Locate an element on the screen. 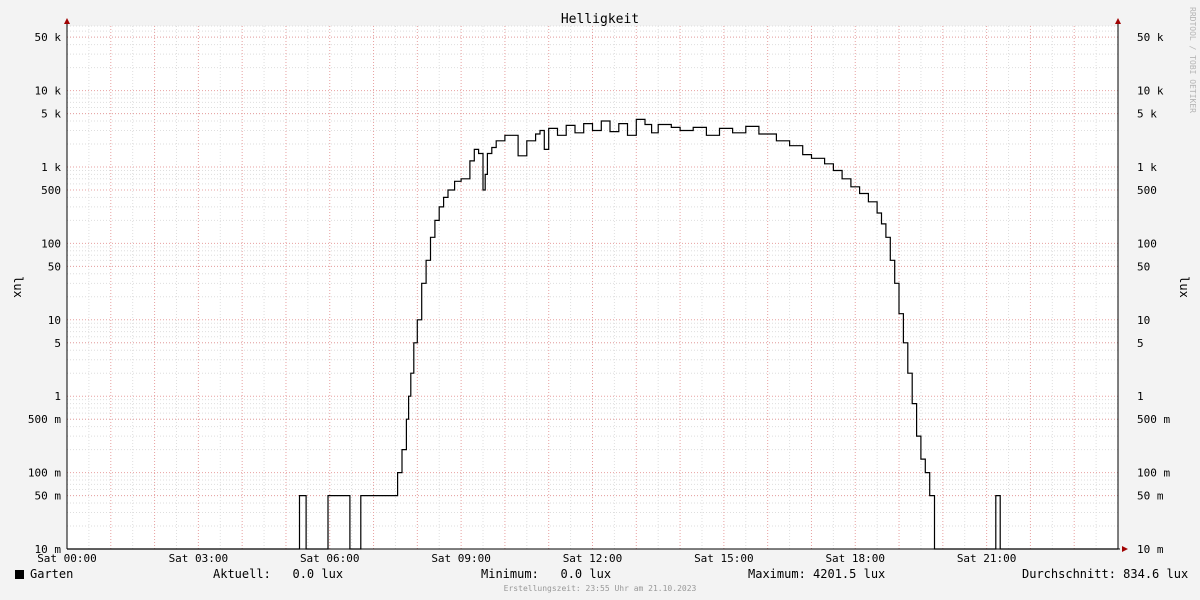 Image resolution: width=1200 pixels, height=600 pixels. x-tick-label: Sat 03:00 is located at coordinates (199, 558).